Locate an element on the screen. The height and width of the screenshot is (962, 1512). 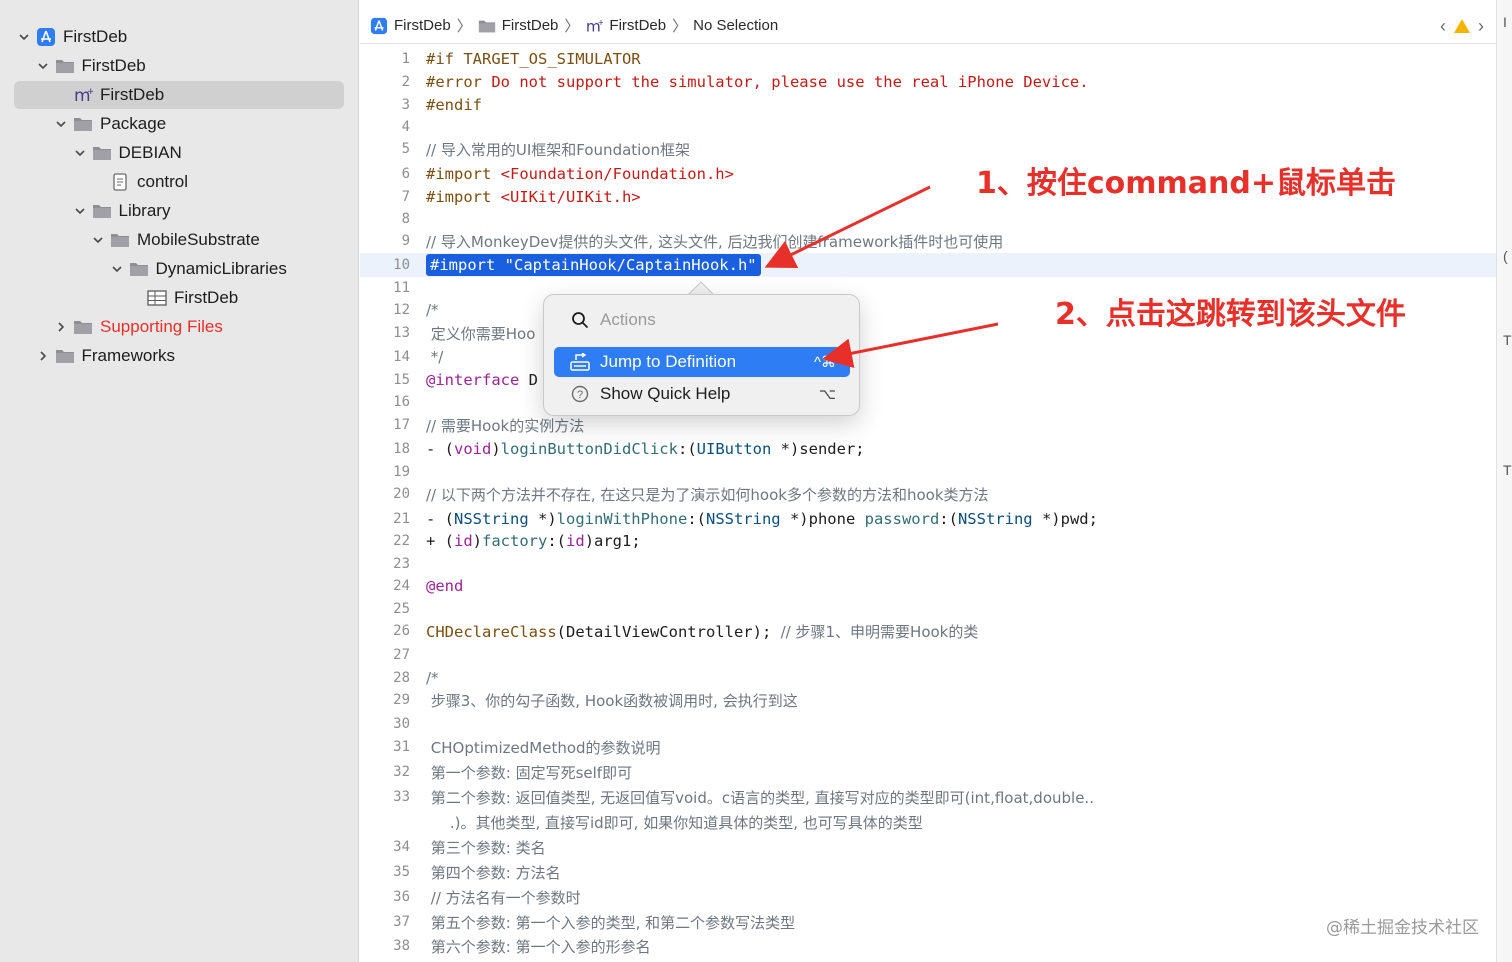
code-token: @interface is located at coordinates (473, 380).